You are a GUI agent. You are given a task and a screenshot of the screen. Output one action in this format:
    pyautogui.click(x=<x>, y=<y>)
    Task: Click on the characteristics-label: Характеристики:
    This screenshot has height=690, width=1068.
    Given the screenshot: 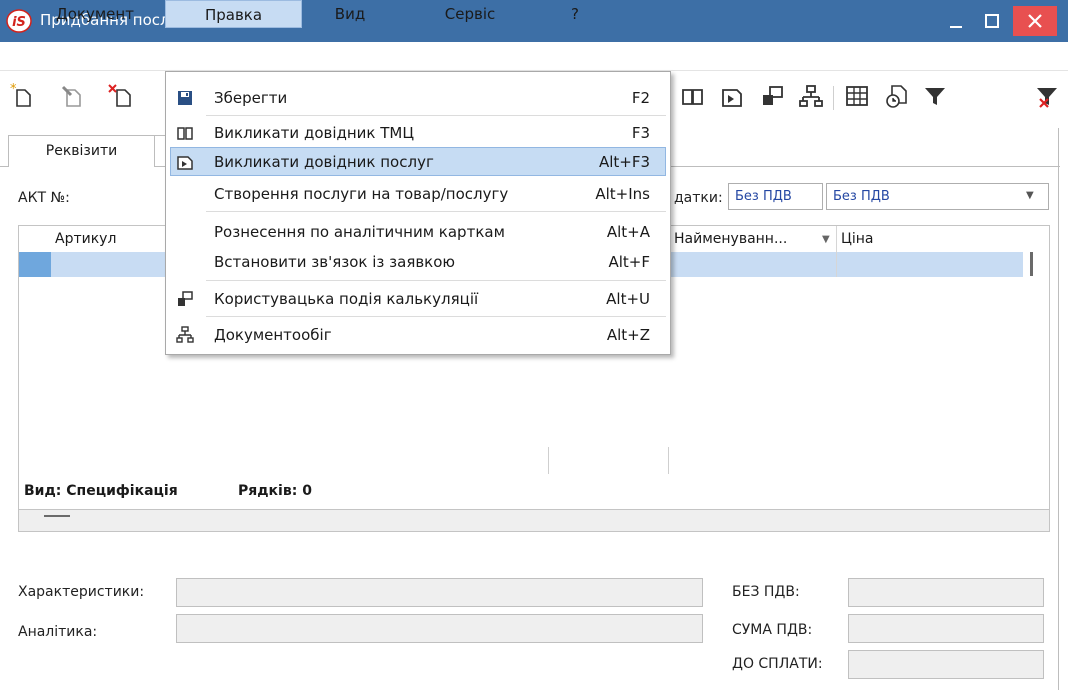 What is the action you would take?
    pyautogui.click(x=81, y=592)
    